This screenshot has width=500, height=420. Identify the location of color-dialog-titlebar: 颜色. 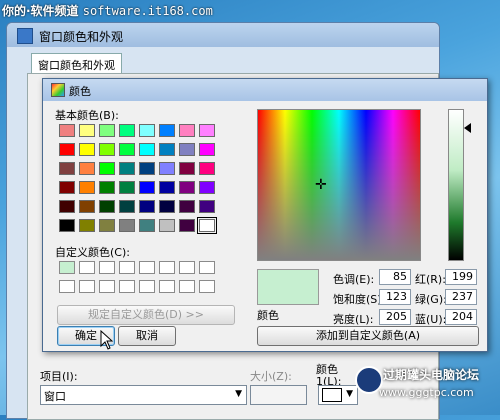
(265, 90).